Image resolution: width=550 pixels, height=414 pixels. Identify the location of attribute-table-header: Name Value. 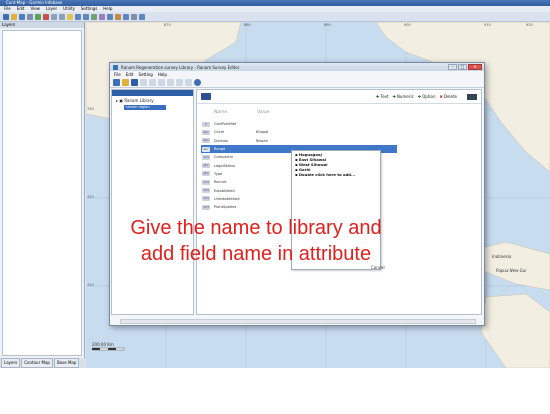
(301, 113).